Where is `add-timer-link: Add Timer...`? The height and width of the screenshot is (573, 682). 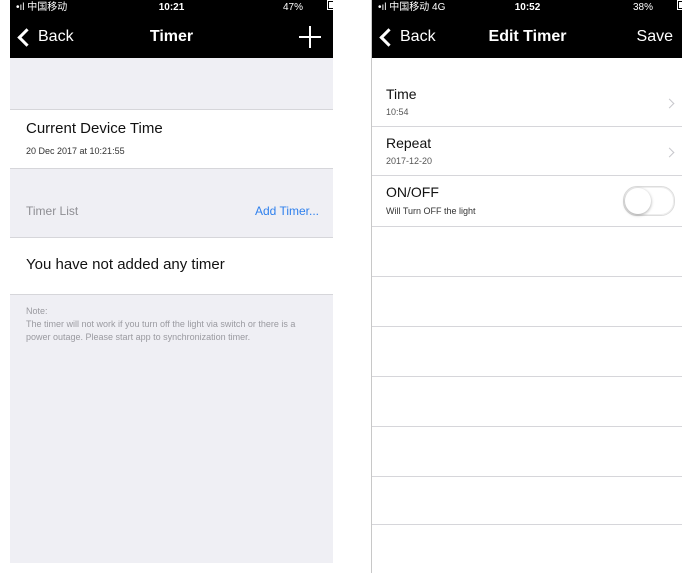
add-timer-link: Add Timer... is located at coordinates (287, 211).